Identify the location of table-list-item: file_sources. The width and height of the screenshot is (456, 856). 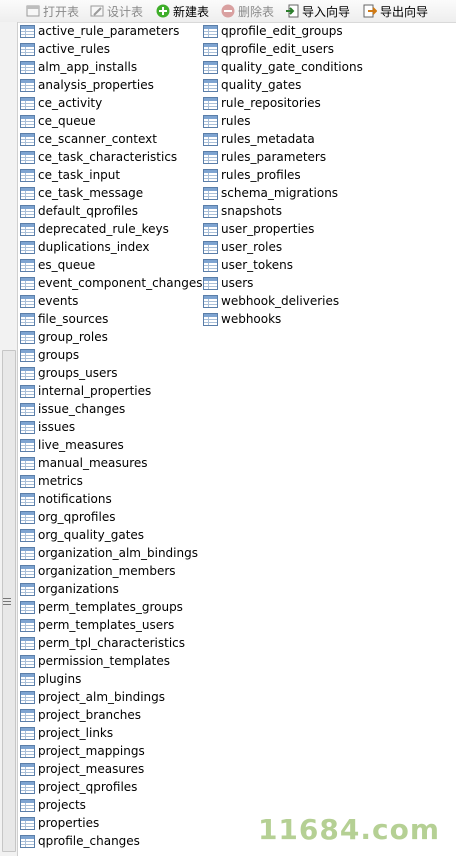
(111, 319).